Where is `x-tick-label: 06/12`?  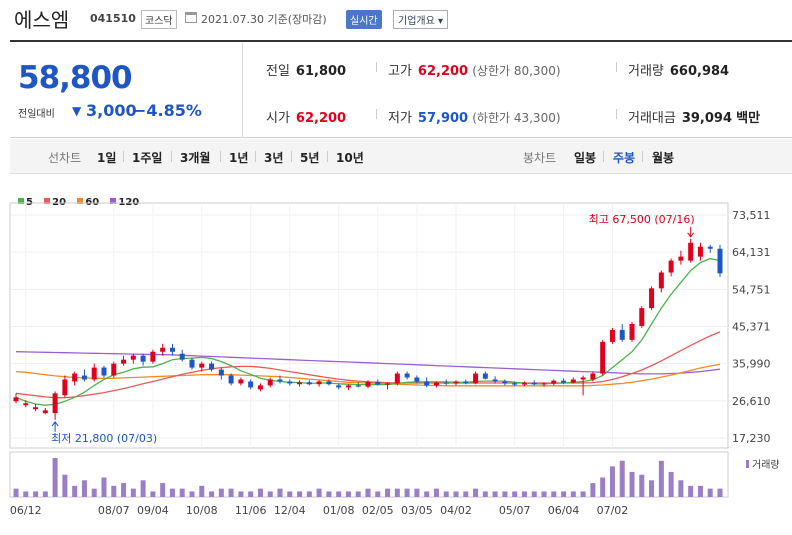
x-tick-label: 06/12 is located at coordinates (26, 510).